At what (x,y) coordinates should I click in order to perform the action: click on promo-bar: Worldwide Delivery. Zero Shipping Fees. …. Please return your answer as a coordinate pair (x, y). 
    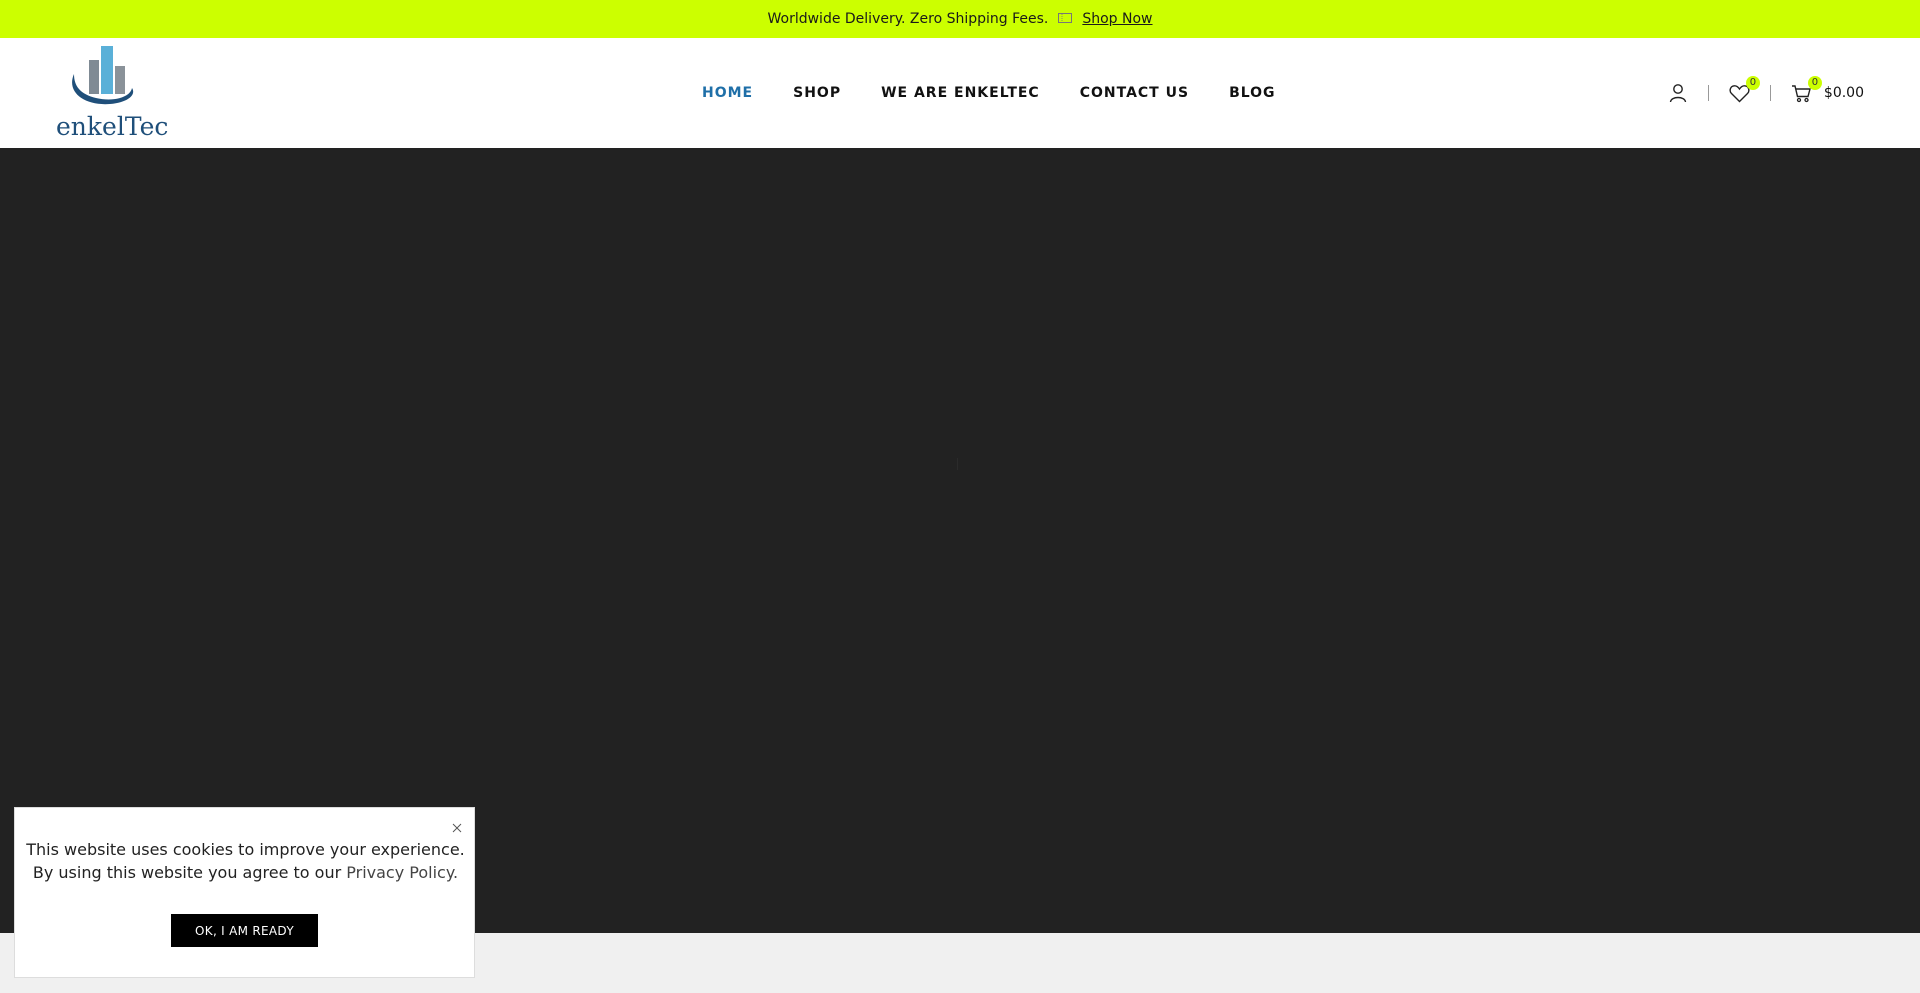
    Looking at the image, I should click on (960, 19).